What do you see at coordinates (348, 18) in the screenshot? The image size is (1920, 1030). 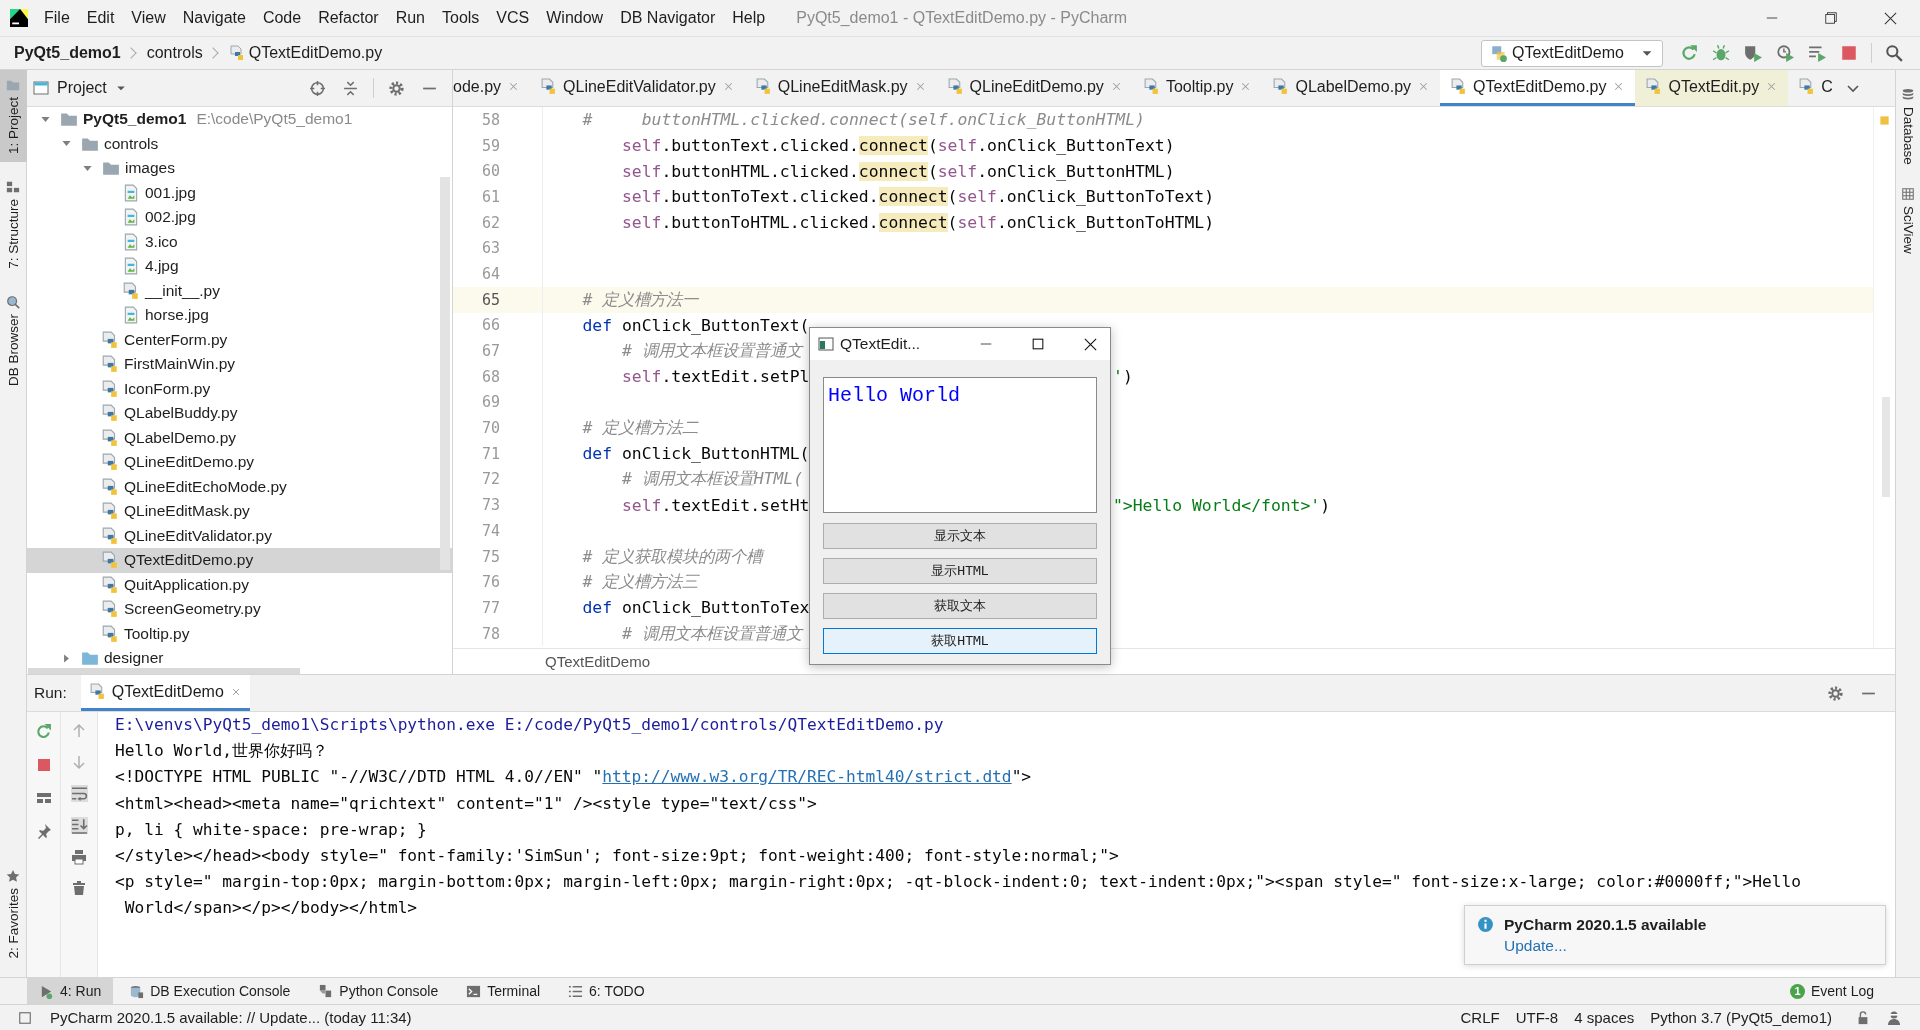 I see `menu-item: Refactor` at bounding box center [348, 18].